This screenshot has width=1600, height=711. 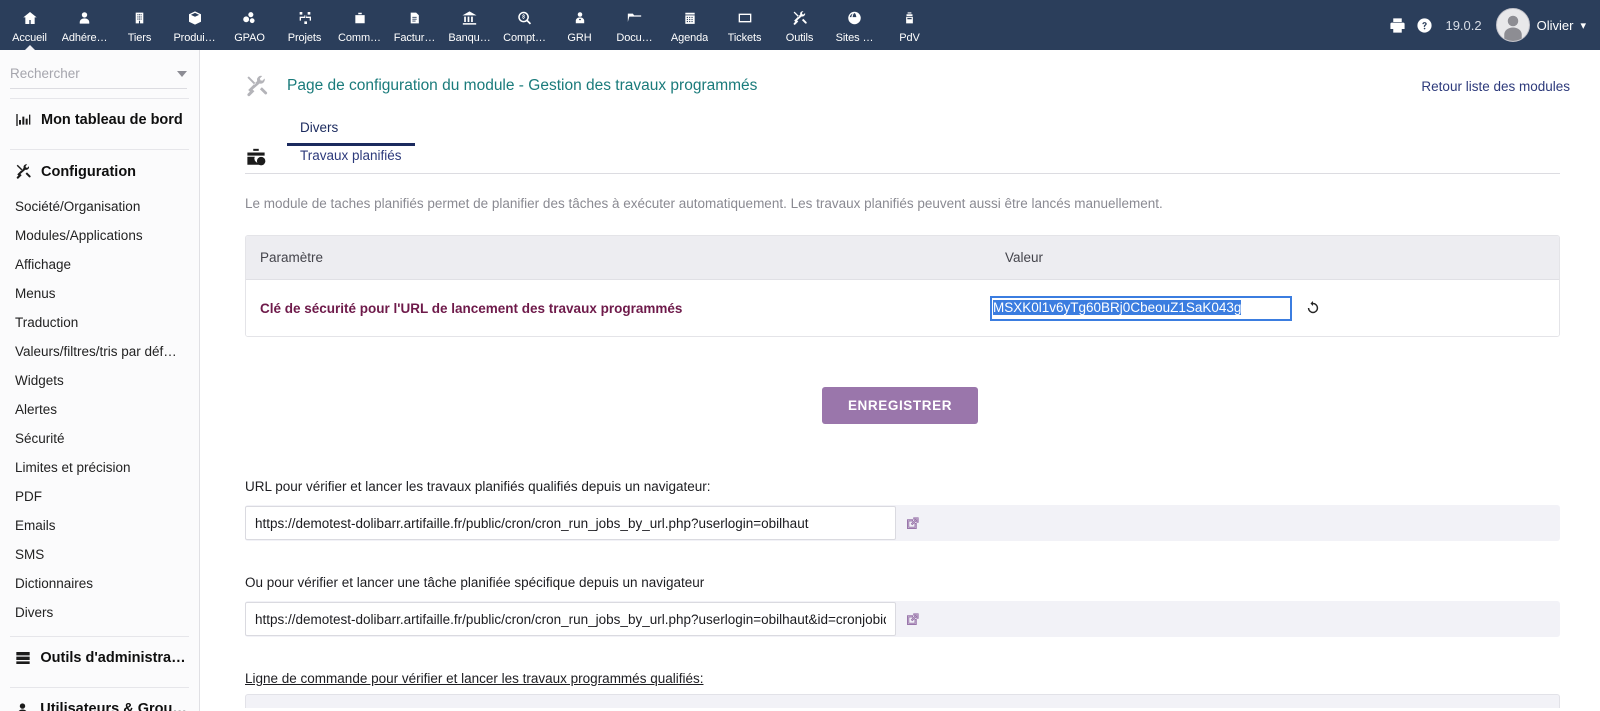 What do you see at coordinates (84, 18) in the screenshot?
I see `member-icon` at bounding box center [84, 18].